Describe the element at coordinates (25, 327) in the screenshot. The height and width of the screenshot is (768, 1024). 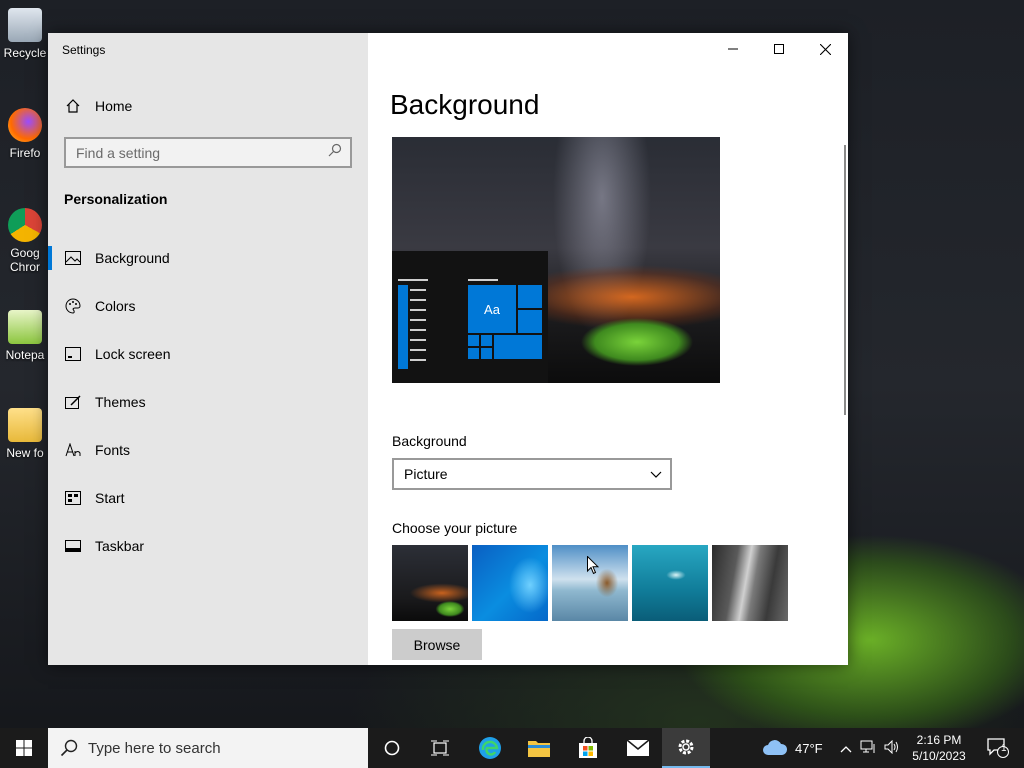
I see `notepad-icon` at that location.